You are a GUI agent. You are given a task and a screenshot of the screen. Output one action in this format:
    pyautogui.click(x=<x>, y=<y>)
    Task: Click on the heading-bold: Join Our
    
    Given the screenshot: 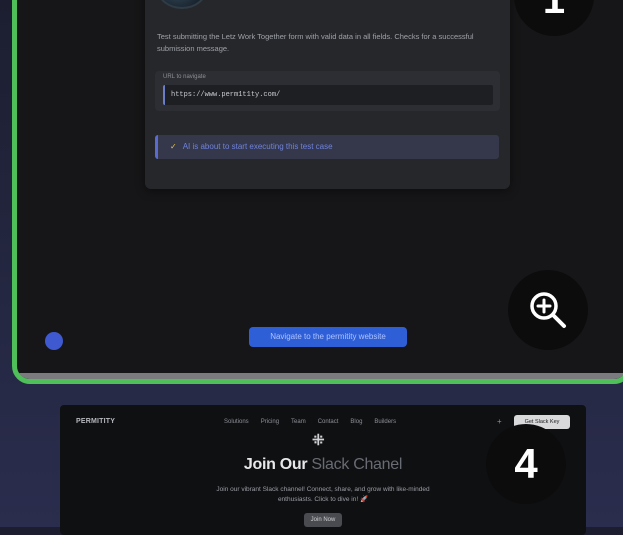 What is the action you would take?
    pyautogui.click(x=275, y=464)
    